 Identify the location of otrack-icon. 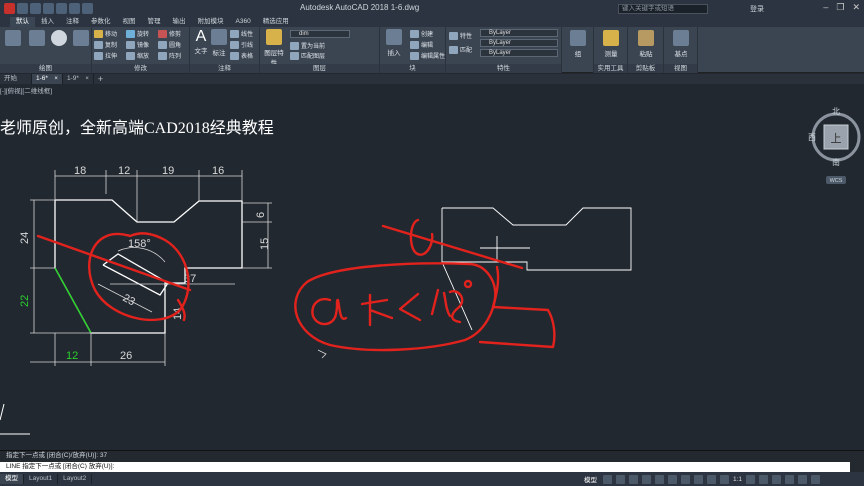
(672, 479).